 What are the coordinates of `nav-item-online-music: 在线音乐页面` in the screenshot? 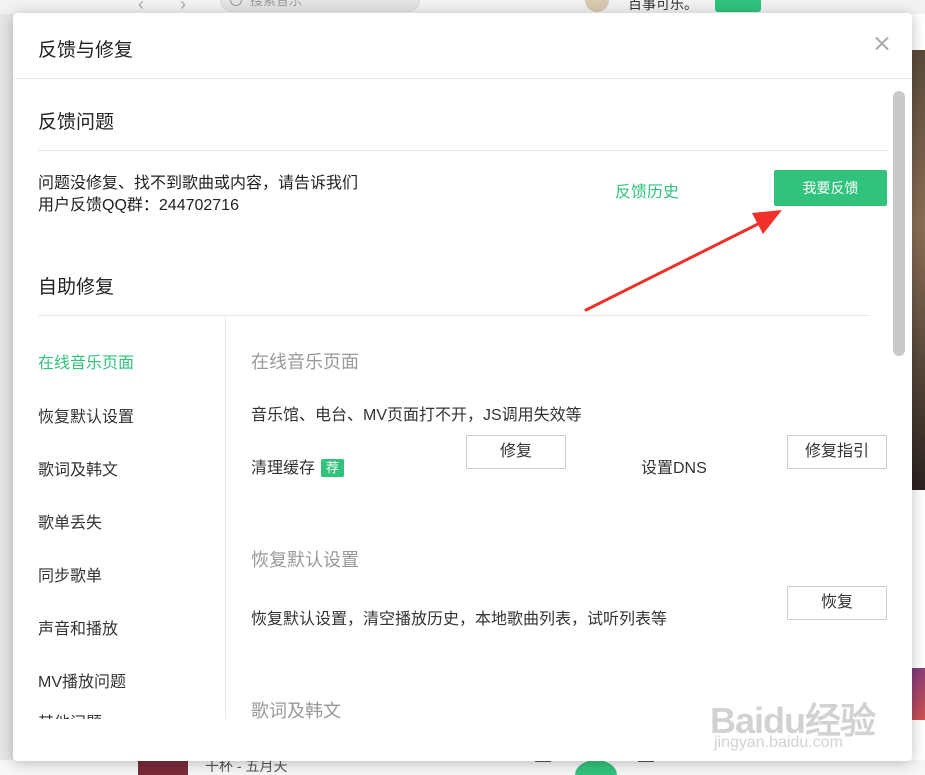 It's located at (86, 361).